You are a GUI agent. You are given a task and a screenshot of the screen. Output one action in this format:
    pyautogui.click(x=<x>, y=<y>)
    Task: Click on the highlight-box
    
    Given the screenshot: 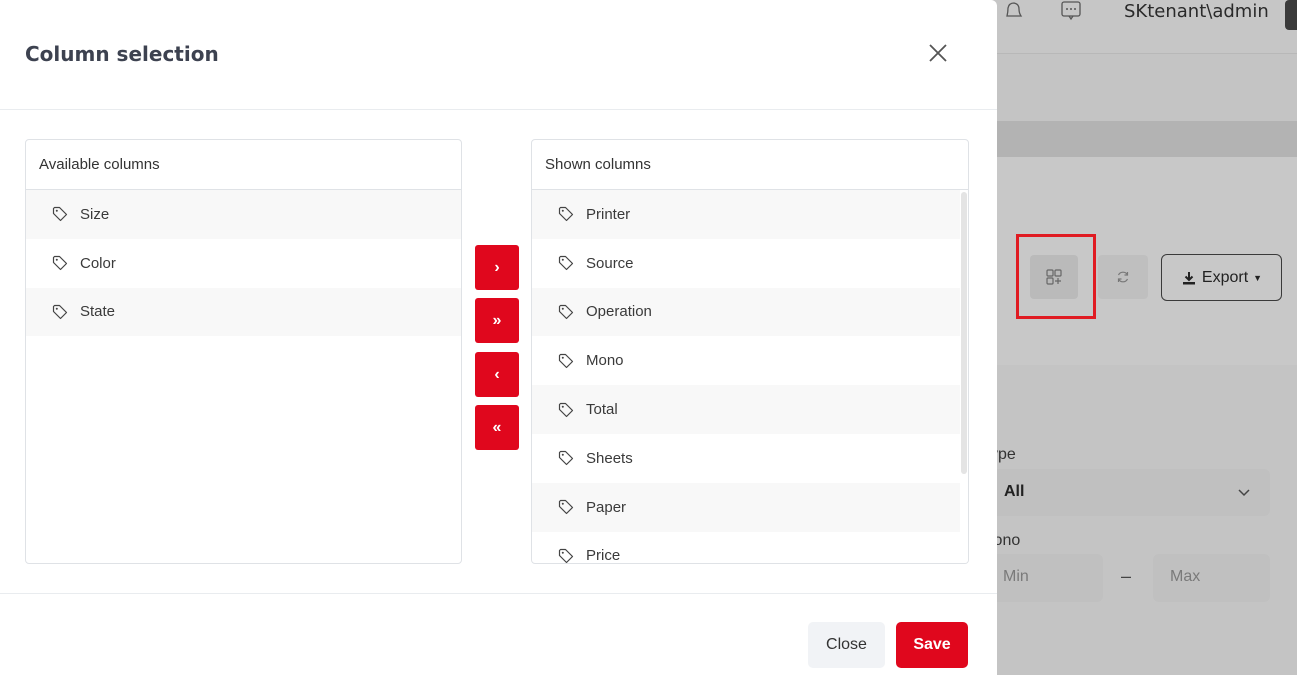 What is the action you would take?
    pyautogui.click(x=1056, y=276)
    